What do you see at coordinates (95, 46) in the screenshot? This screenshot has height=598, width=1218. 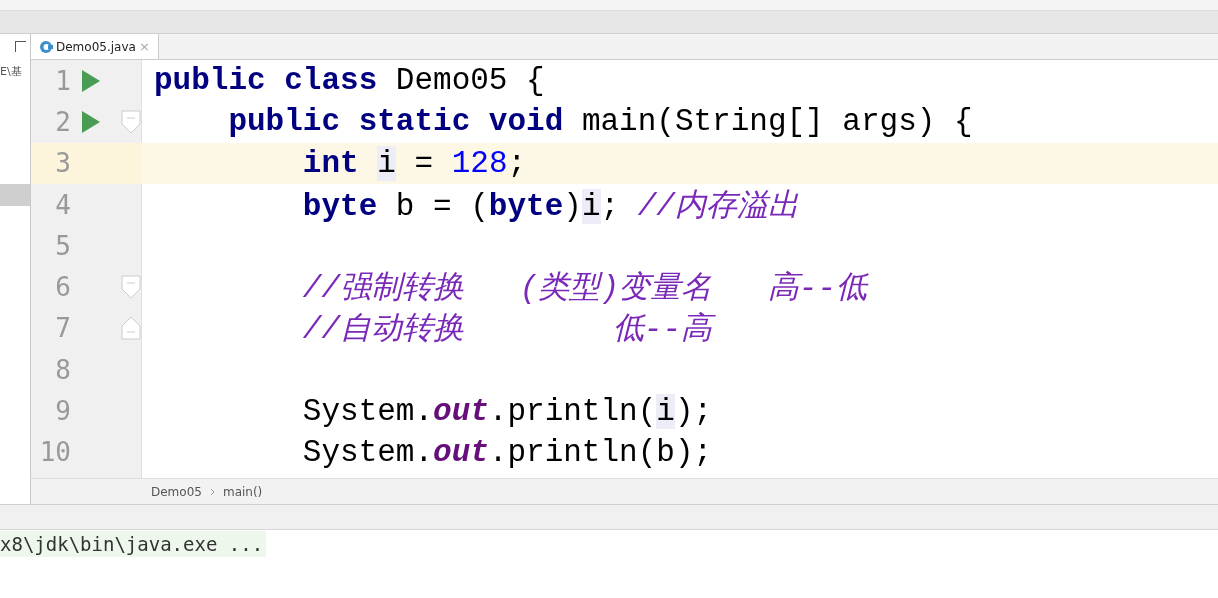 I see `file-tab: Demo05.java ×` at bounding box center [95, 46].